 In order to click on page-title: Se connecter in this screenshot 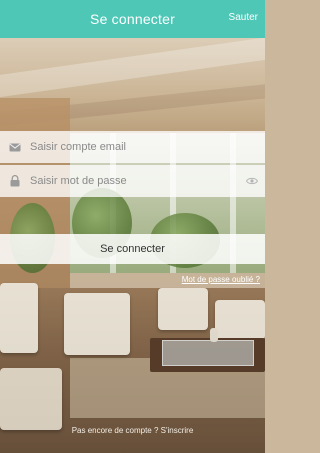, I will do `click(132, 19)`.